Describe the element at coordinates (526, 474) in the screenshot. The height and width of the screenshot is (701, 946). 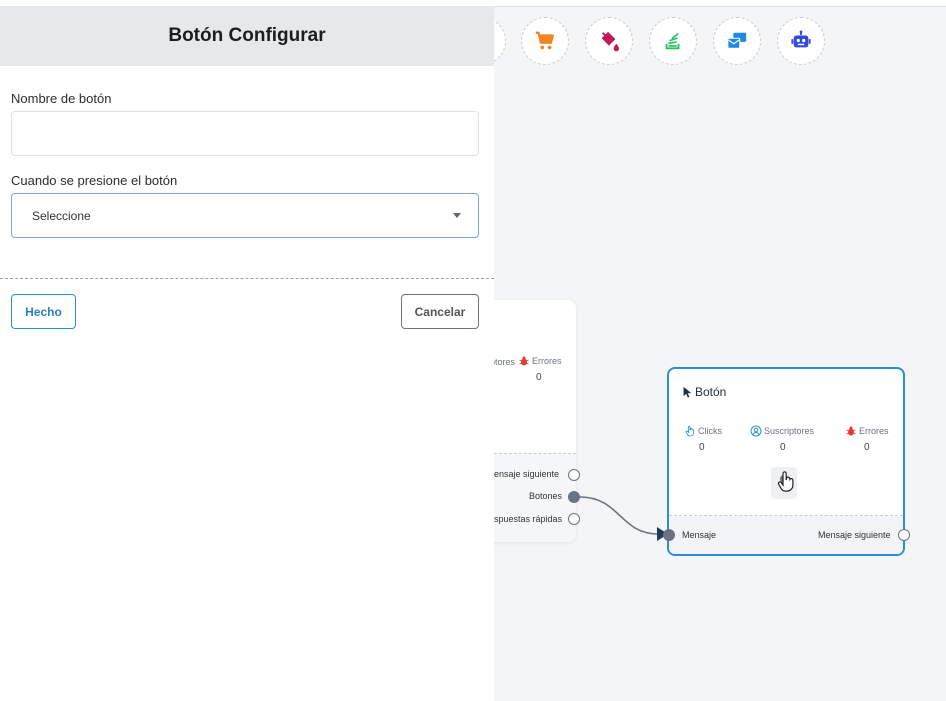
I see `port-label-next-message: lensaje siguiente` at that location.